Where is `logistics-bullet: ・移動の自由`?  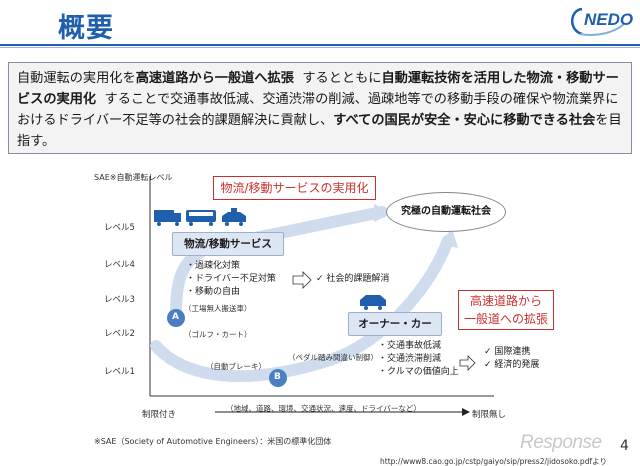 logistics-bullet: ・移動の自由 is located at coordinates (213, 292).